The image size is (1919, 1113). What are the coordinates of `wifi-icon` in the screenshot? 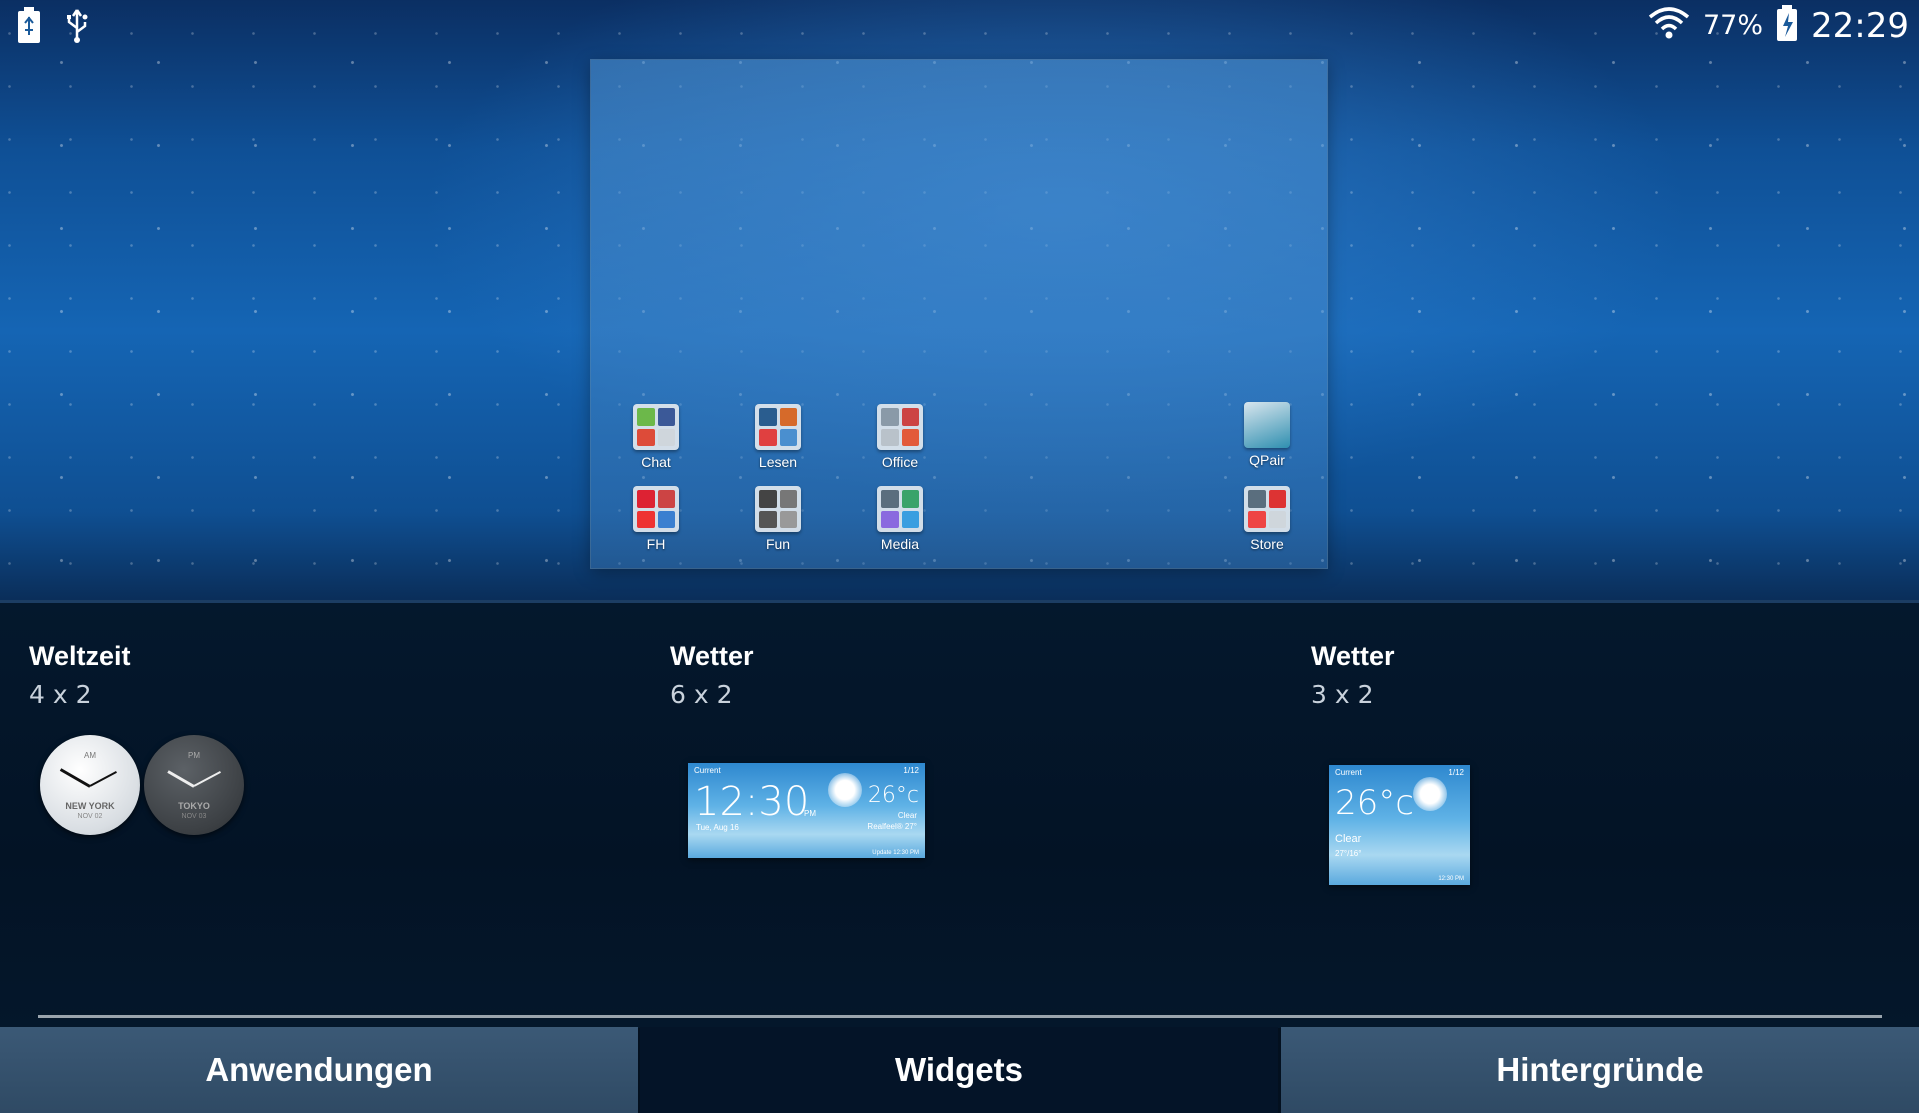 It's located at (1669, 25).